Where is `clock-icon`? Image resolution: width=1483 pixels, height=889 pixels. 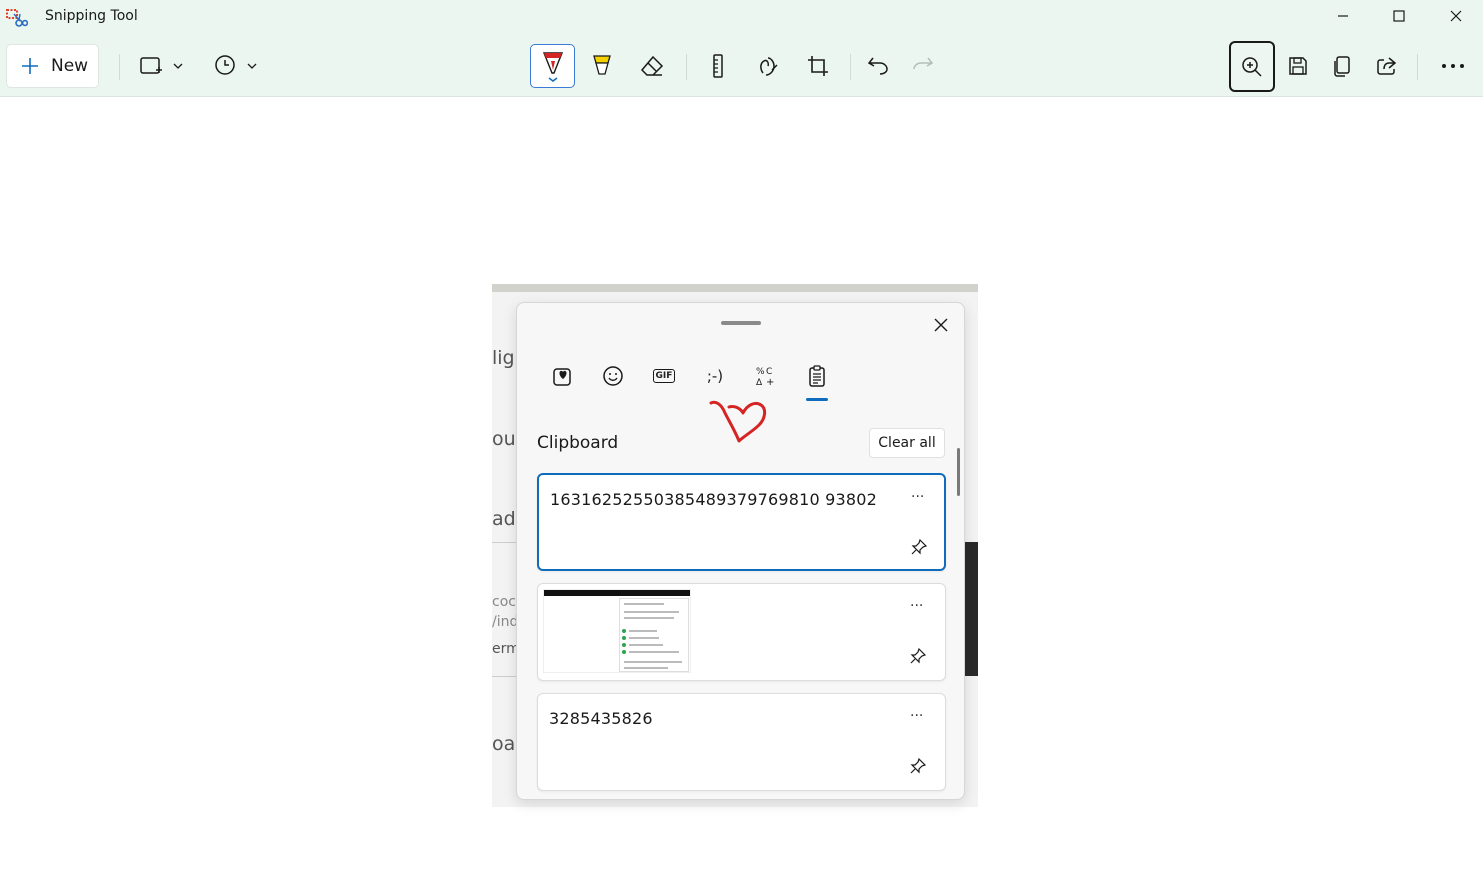
clock-icon is located at coordinates (236, 65).